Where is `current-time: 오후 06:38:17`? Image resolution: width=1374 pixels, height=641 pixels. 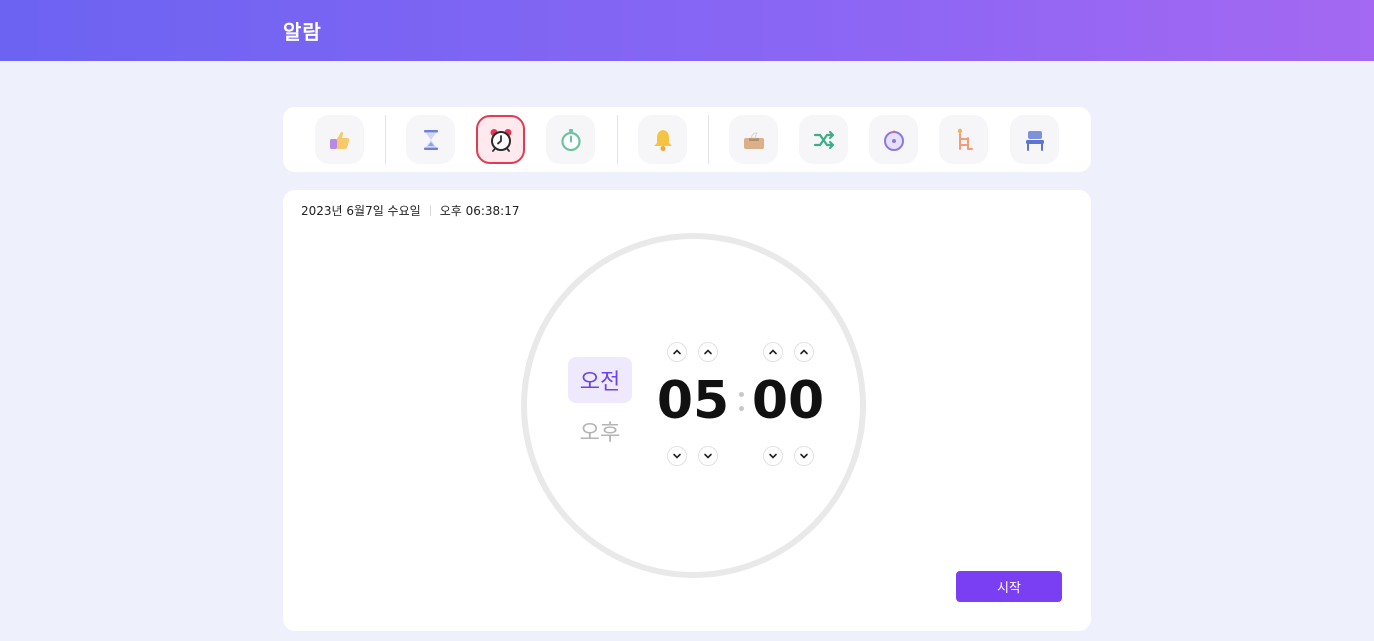
current-time: 오후 06:38:17 is located at coordinates (479, 211).